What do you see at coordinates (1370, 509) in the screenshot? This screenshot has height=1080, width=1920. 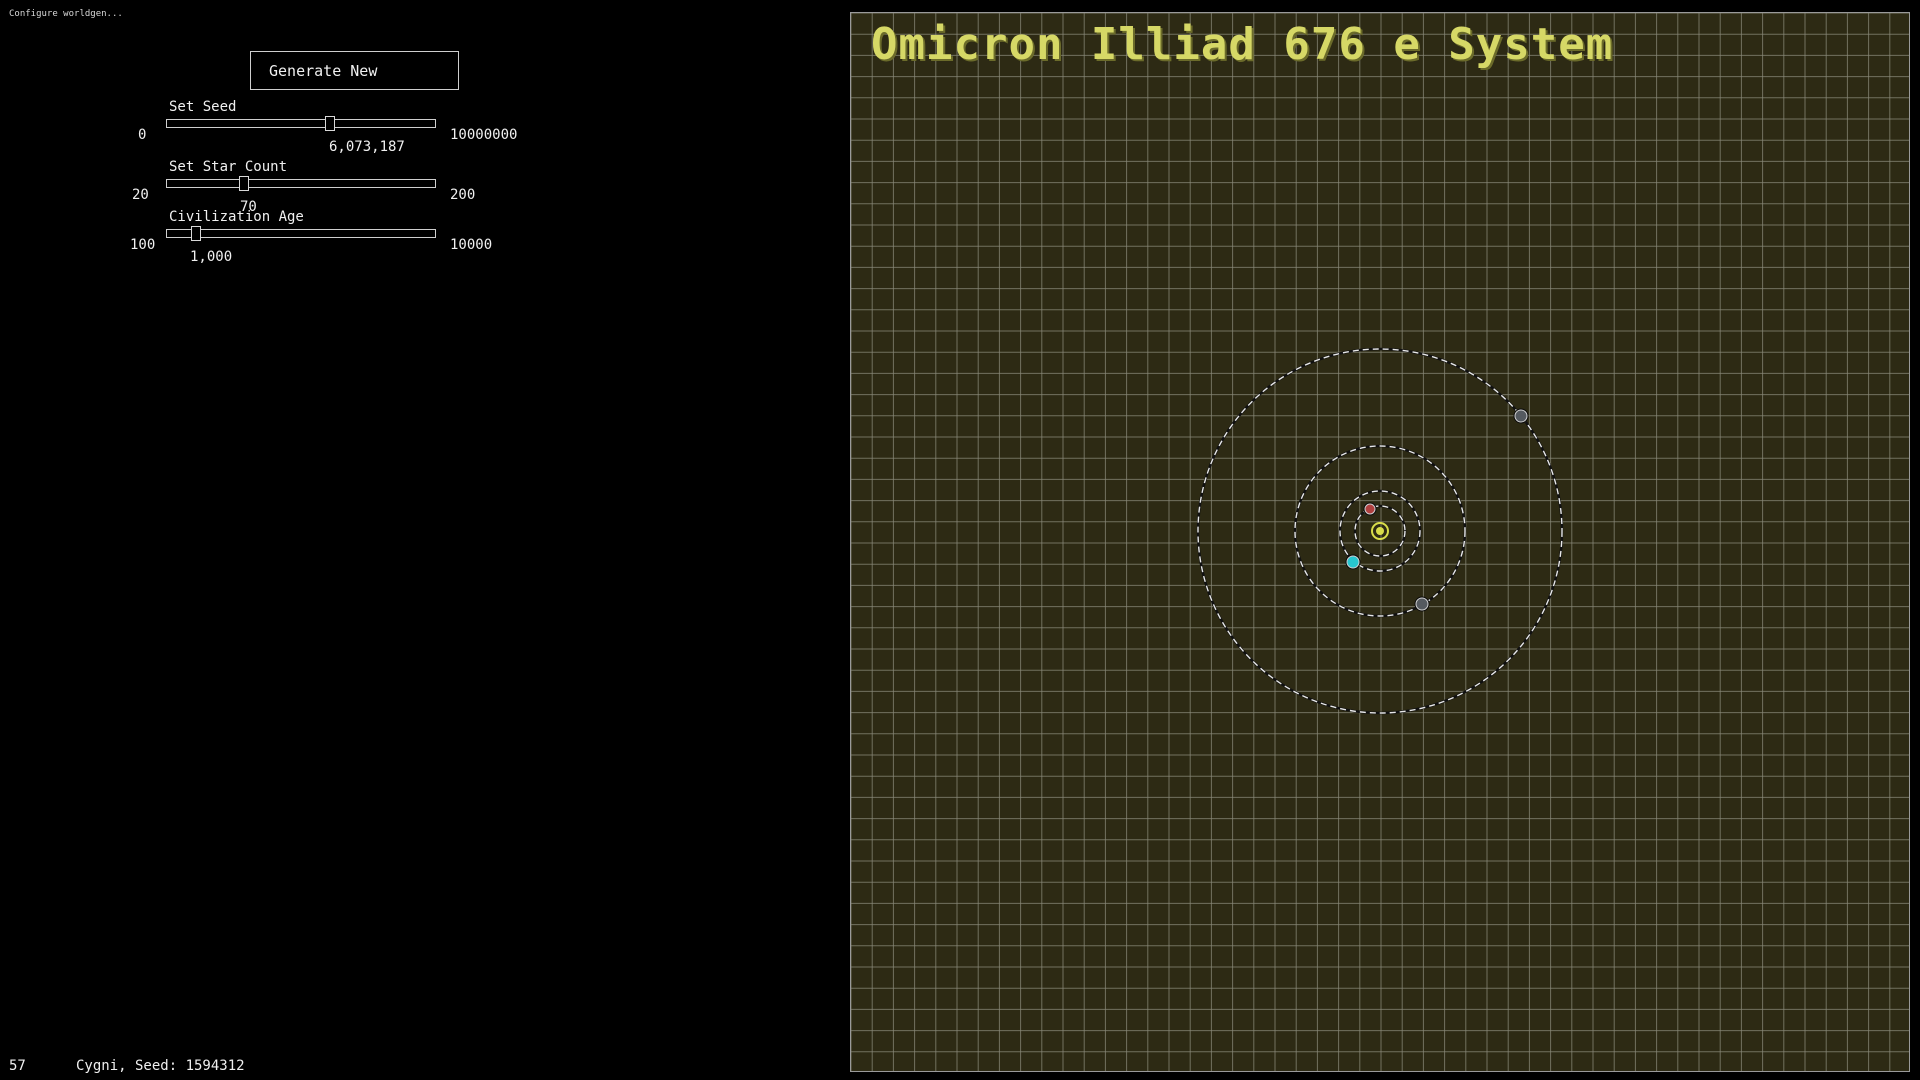 I see `planet-red-icon` at bounding box center [1370, 509].